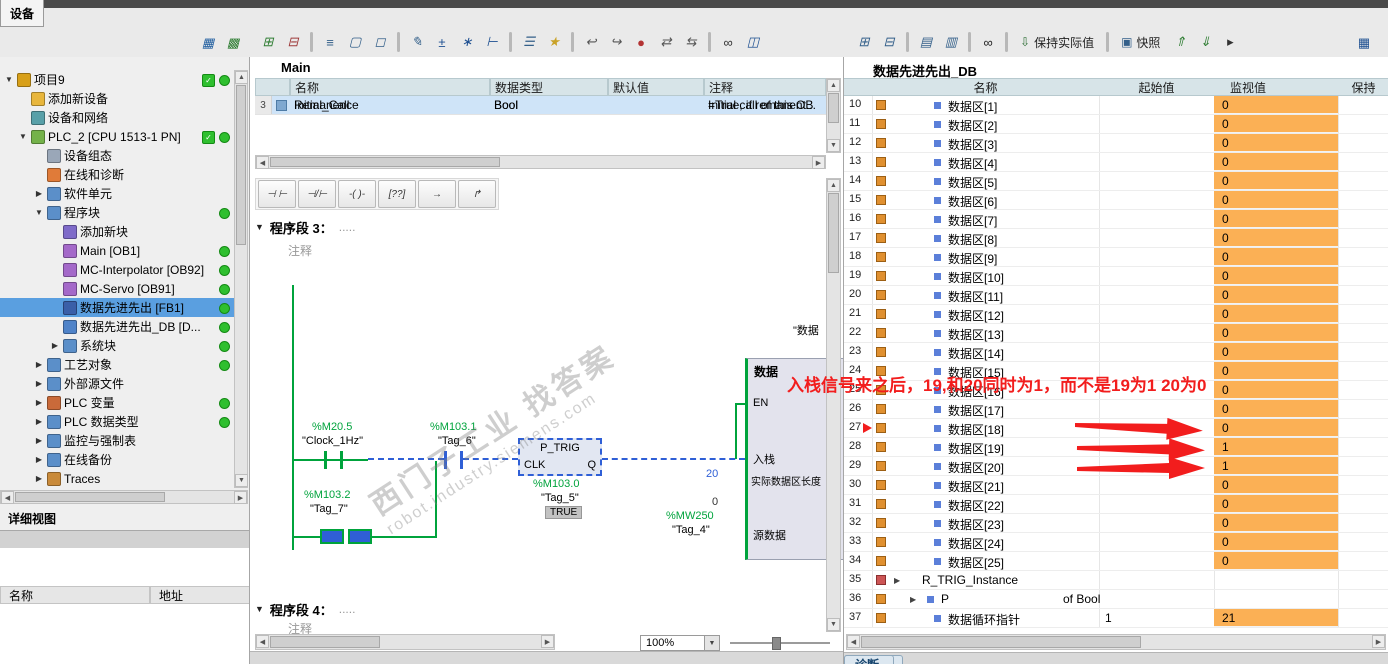  Describe the element at coordinates (972, 201) in the screenshot. I see `member-name: 数据区[6]` at that location.